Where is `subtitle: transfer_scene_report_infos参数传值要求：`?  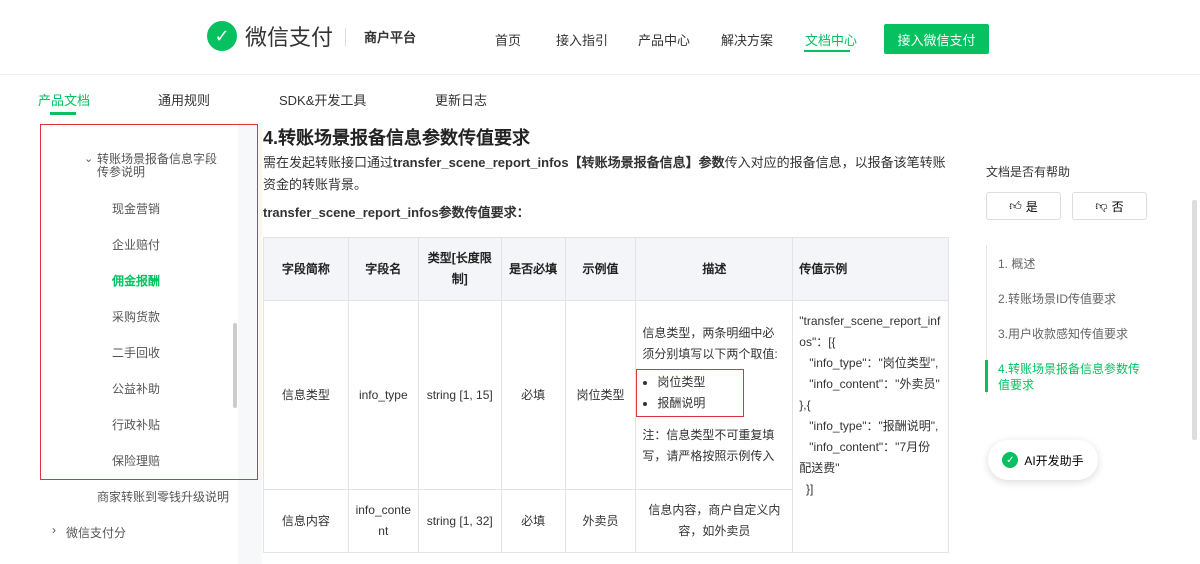
subtitle: transfer_scene_report_infos参数传值要求： is located at coordinates (396, 212).